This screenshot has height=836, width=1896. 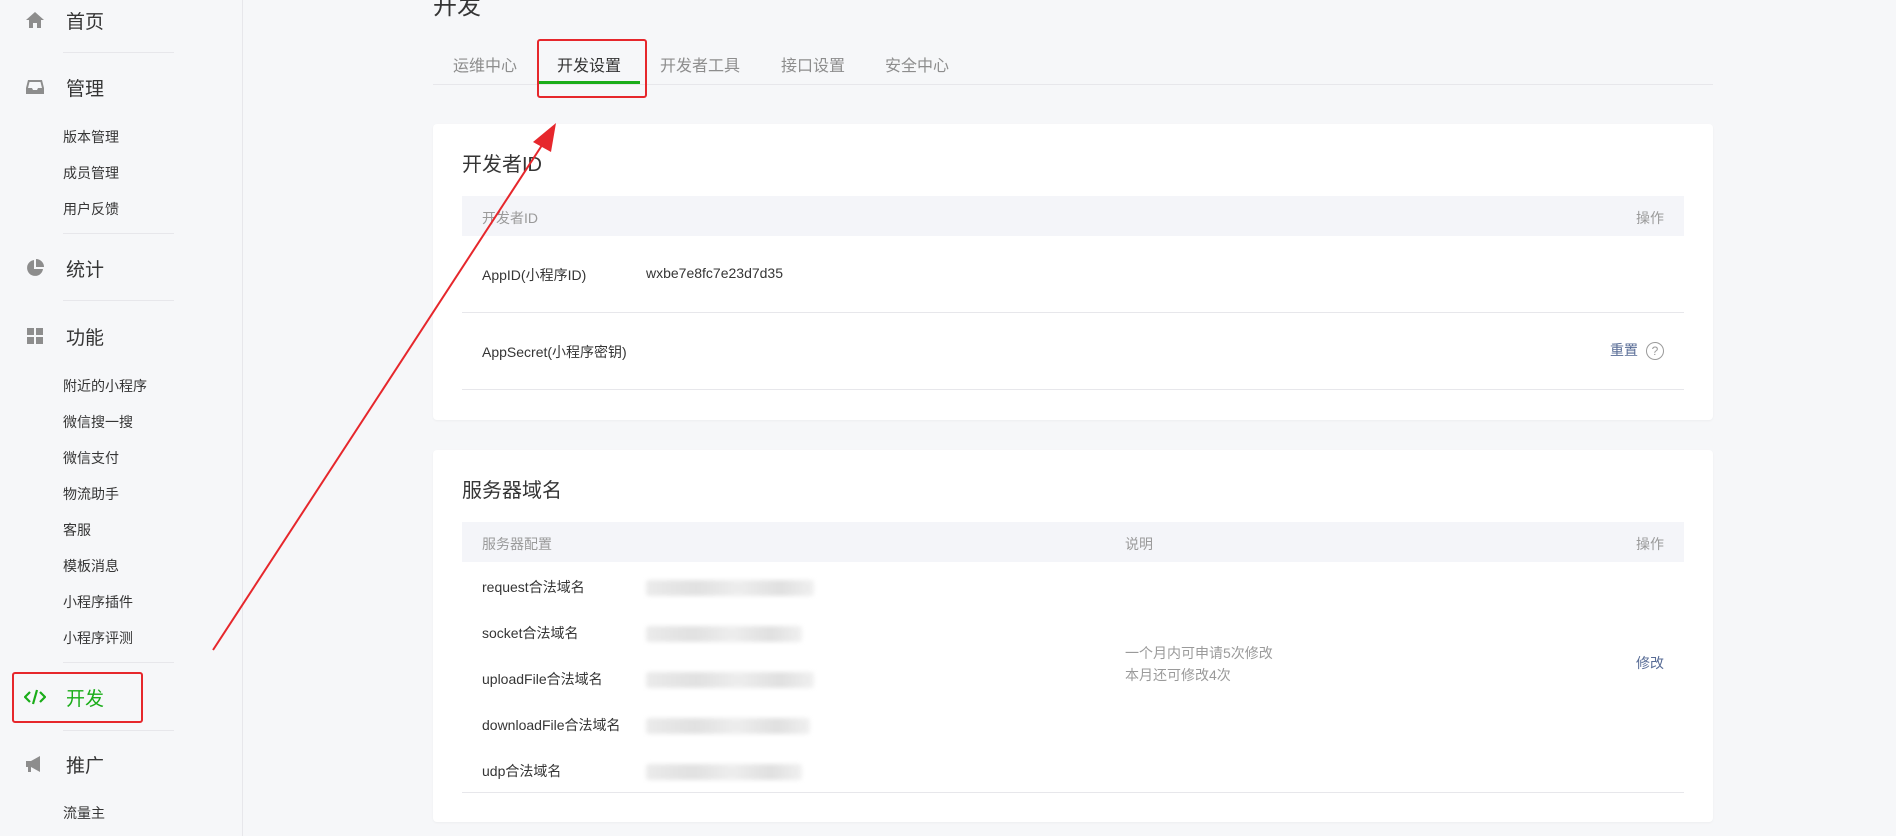 What do you see at coordinates (1624, 350) in the screenshot?
I see `reset-link: 重置` at bounding box center [1624, 350].